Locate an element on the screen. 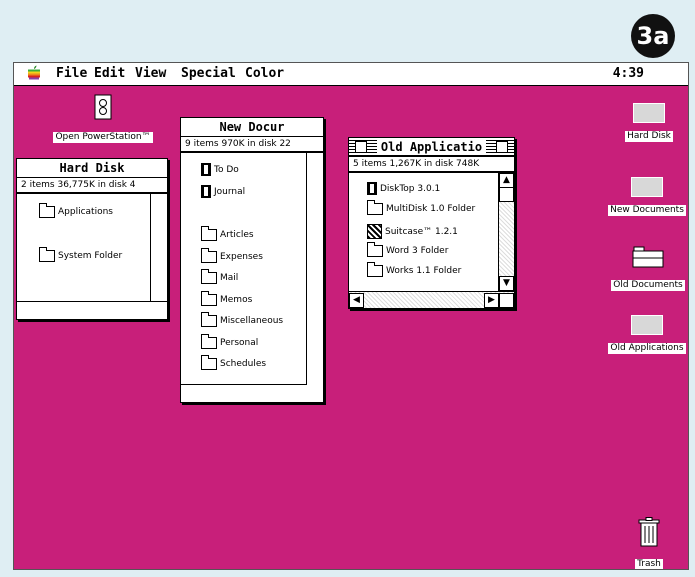 The width and height of the screenshot is (695, 577). document-item: To Do is located at coordinates (220, 169).